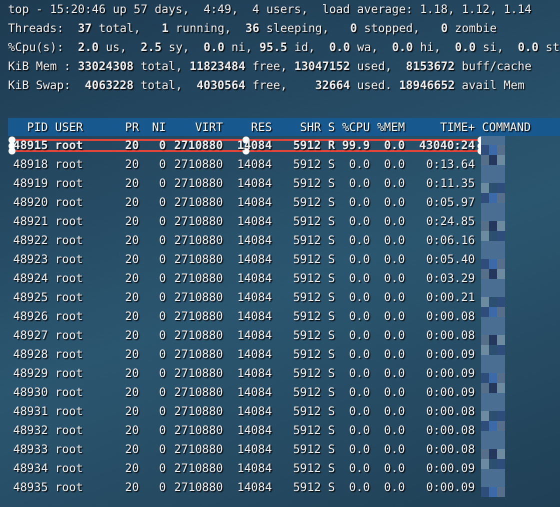 Image resolution: width=560 pixels, height=507 pixels. I want to click on table-cell-text: 43040:24, so click(447, 145).